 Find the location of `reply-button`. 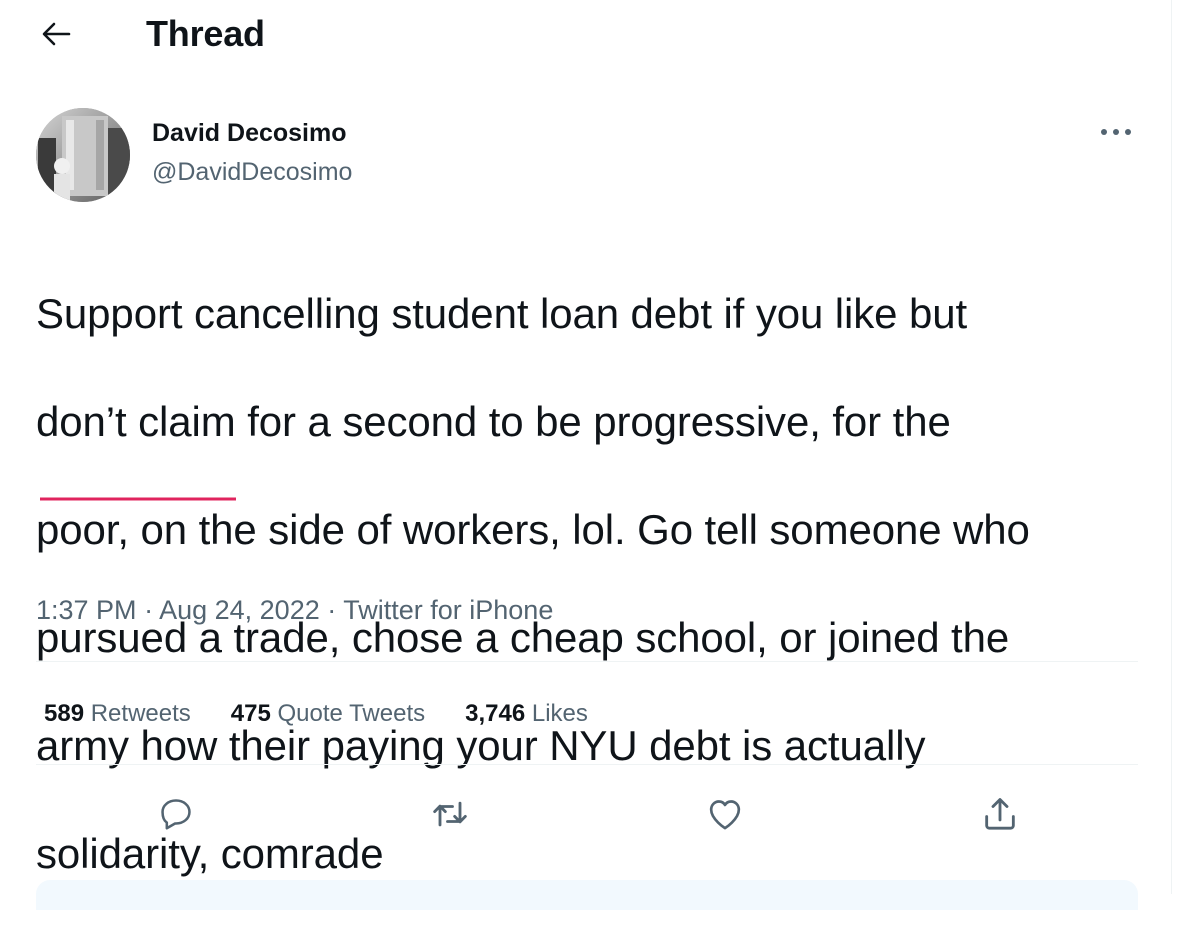

reply-button is located at coordinates (176, 814).